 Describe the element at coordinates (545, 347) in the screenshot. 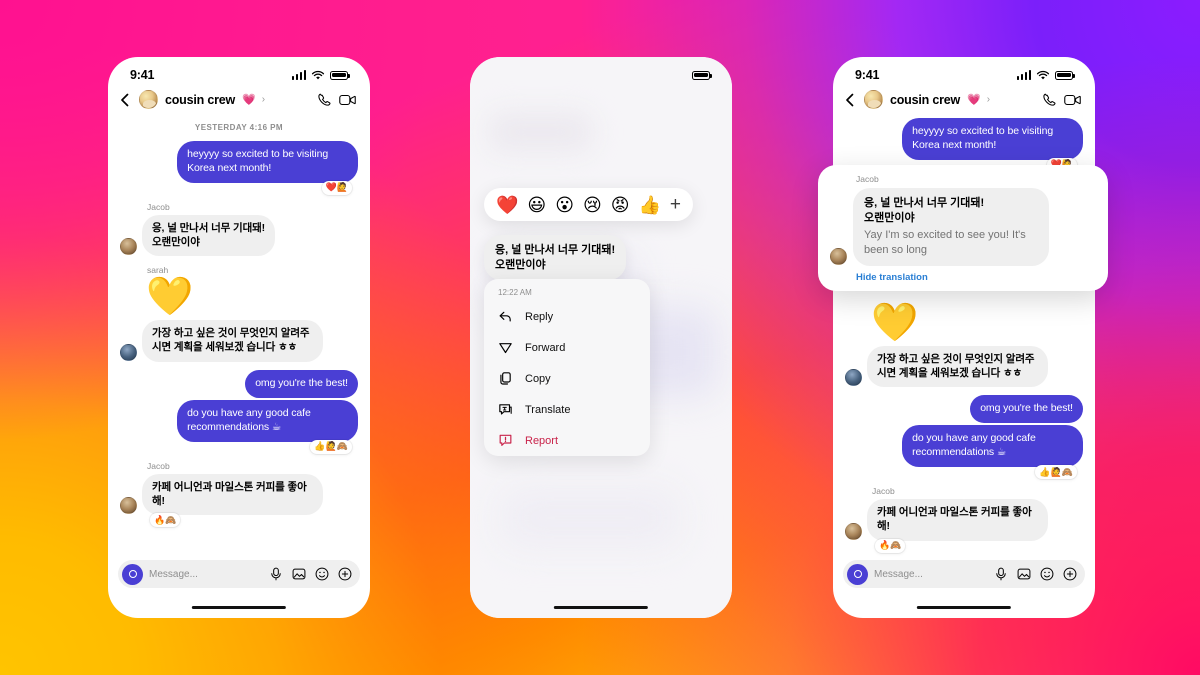

I see `menu-item-label: Forward` at that location.